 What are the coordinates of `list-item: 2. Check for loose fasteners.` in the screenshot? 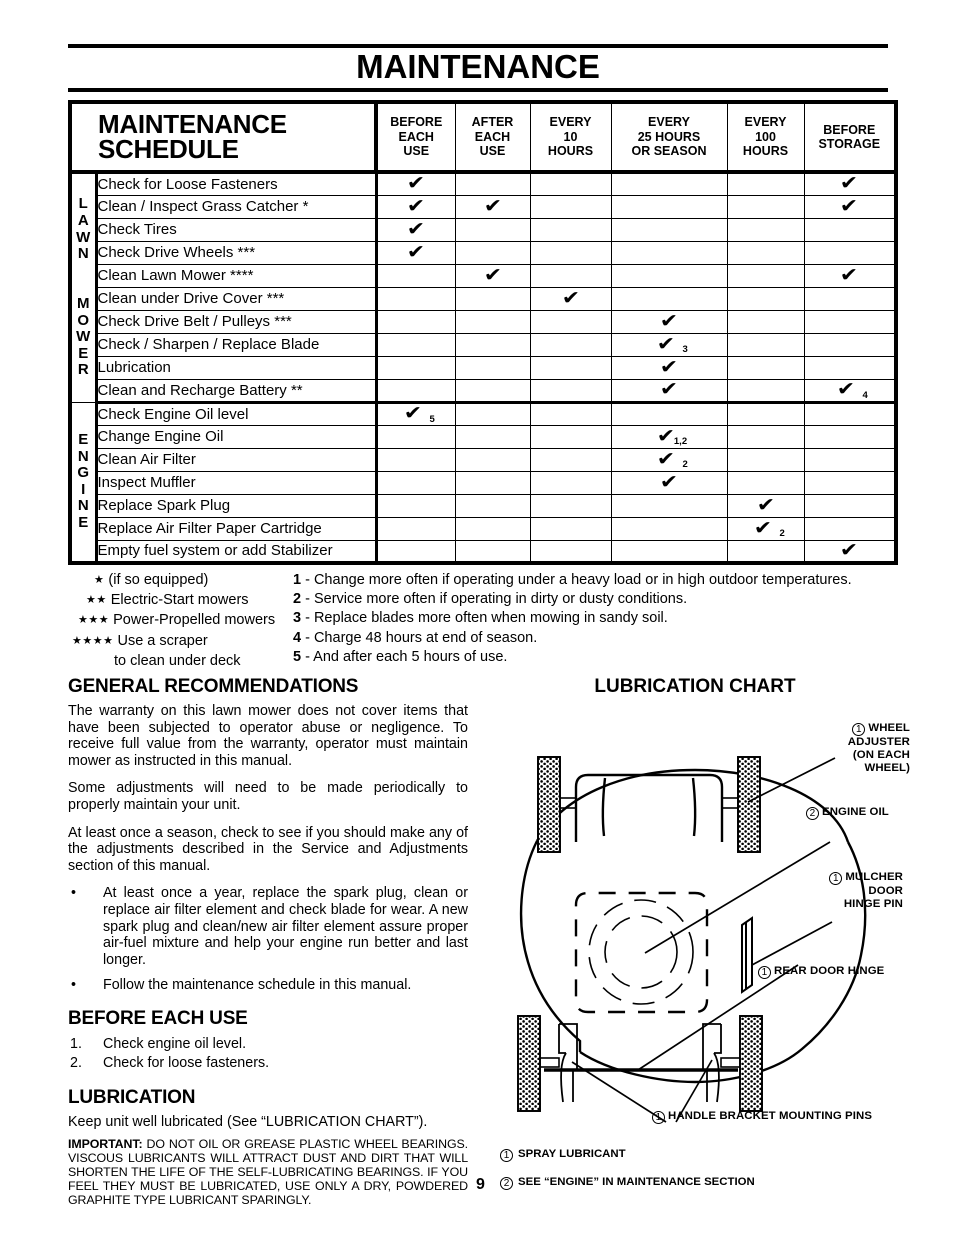 It's located at (268, 1063).